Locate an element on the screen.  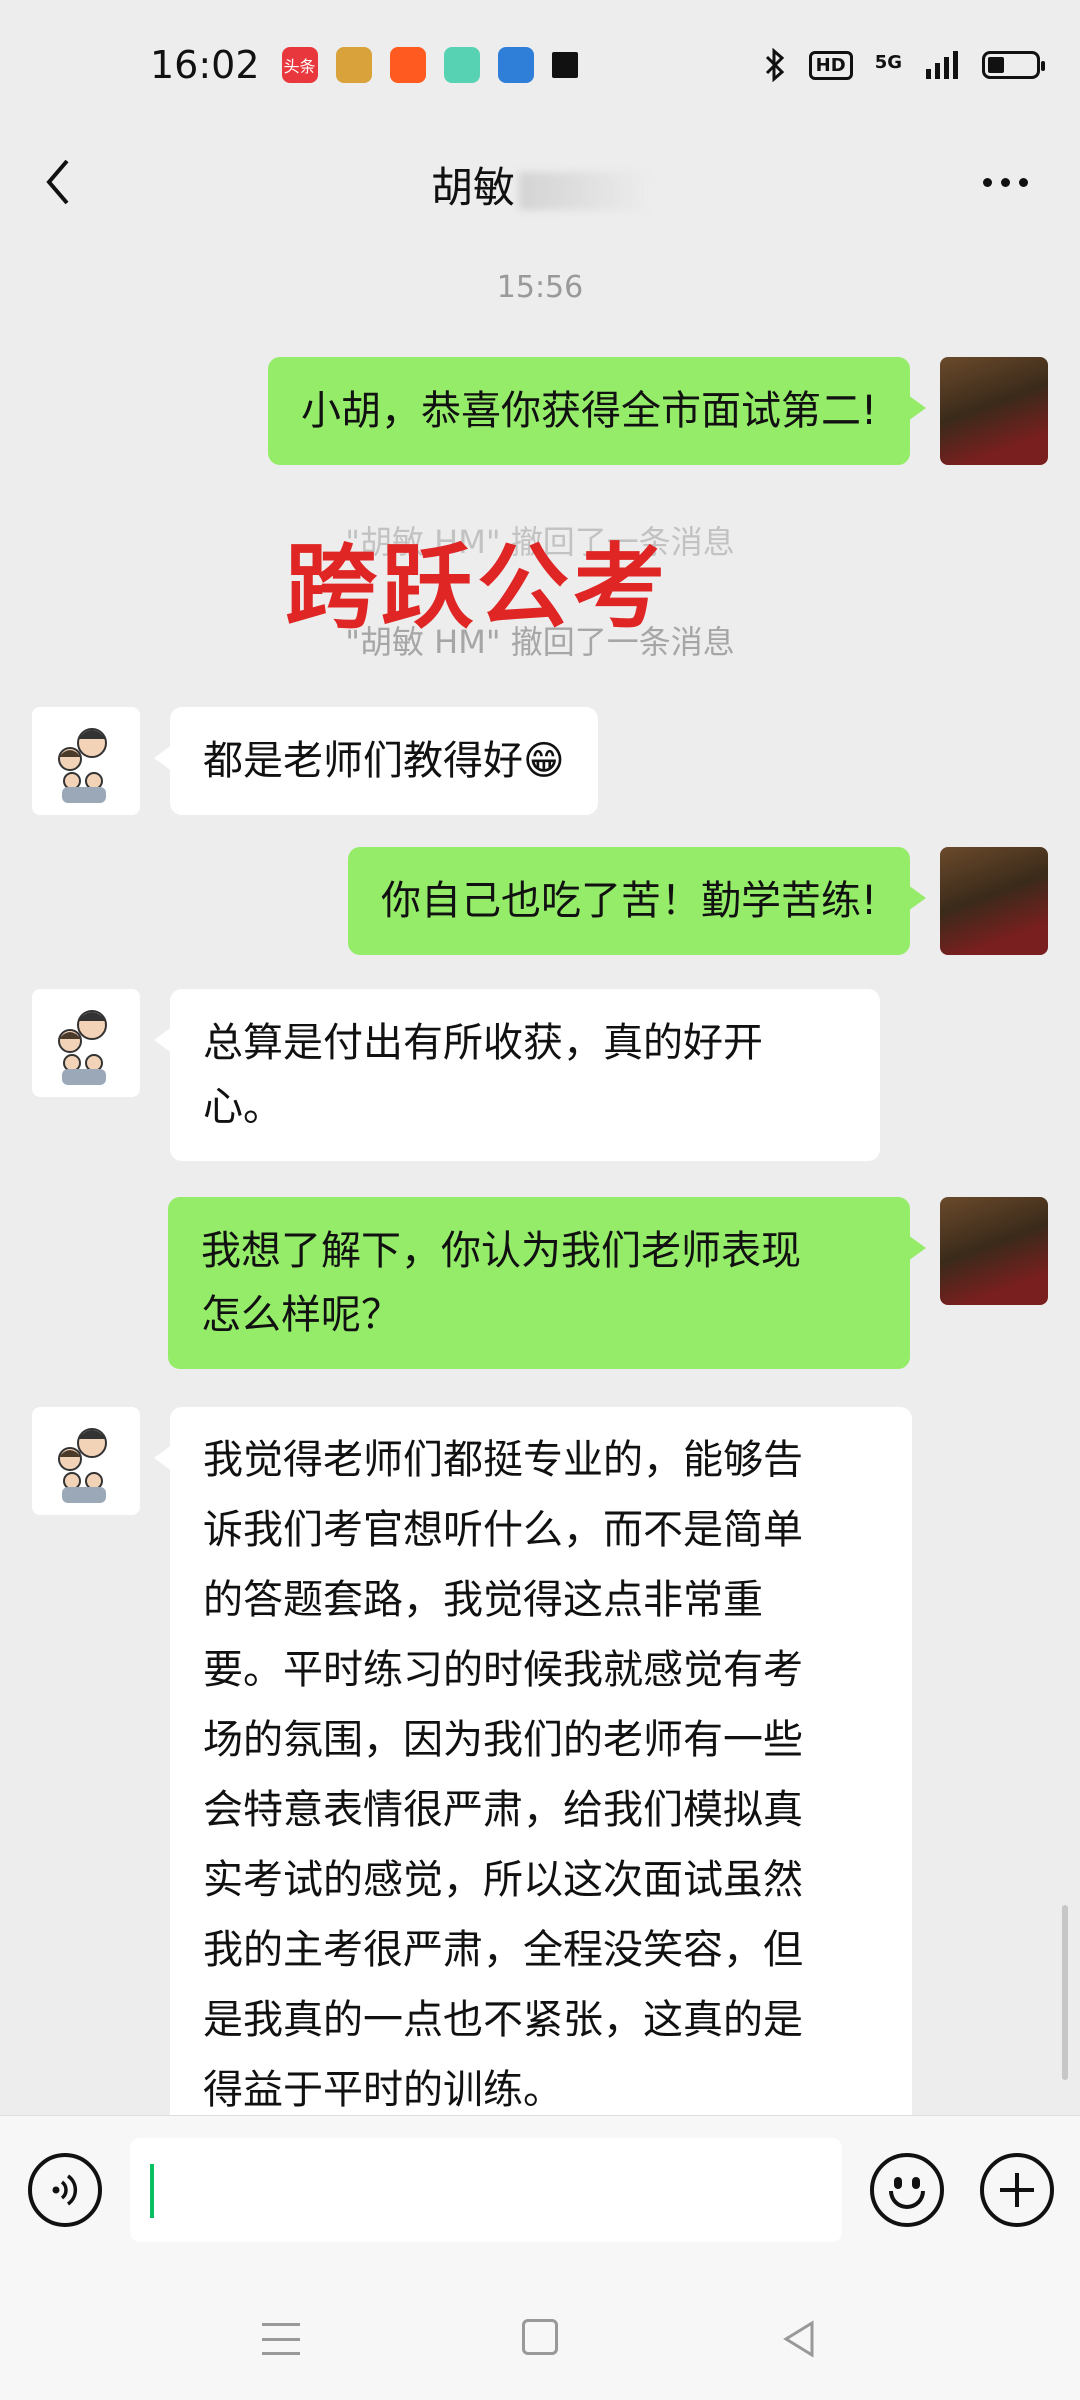
system-back-button is located at coordinates (800, 2339).